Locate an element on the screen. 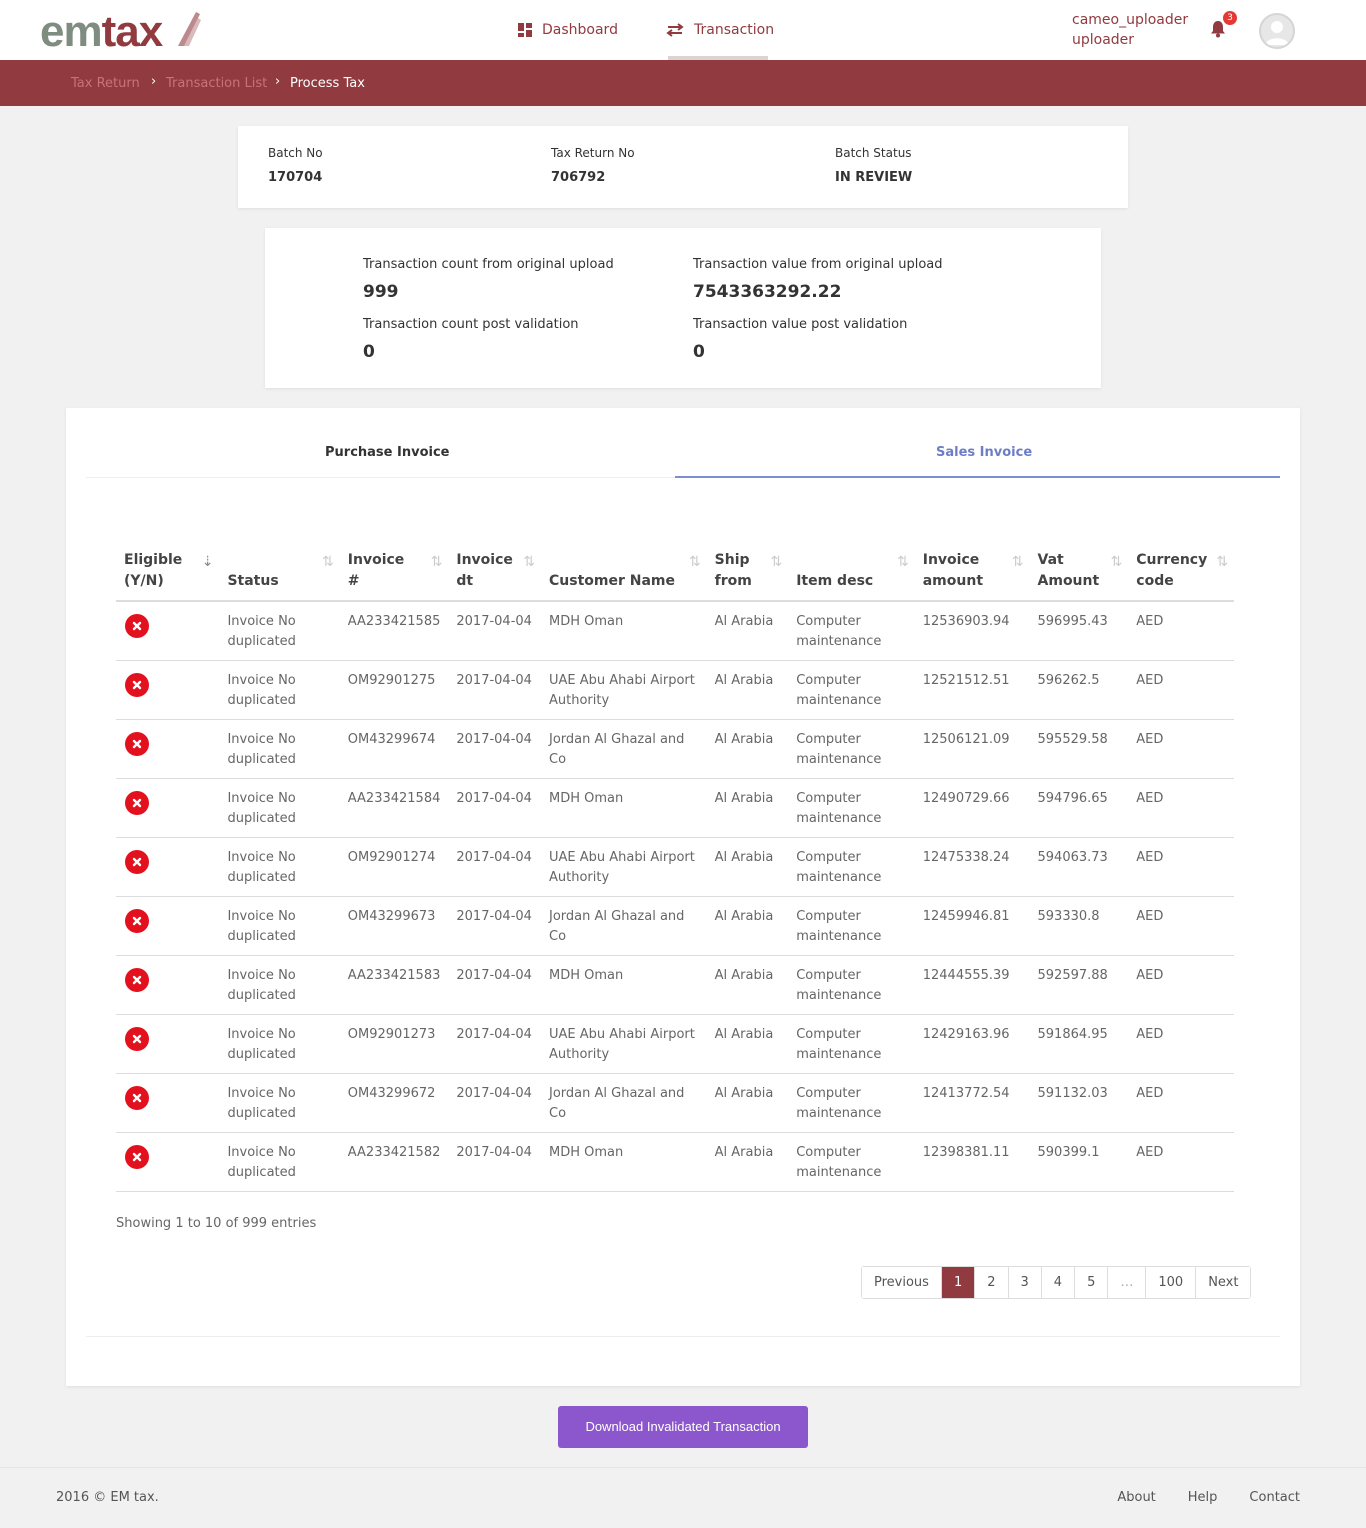 This screenshot has width=1366, height=1528. cell-invoice: OM43299672 is located at coordinates (394, 1103).